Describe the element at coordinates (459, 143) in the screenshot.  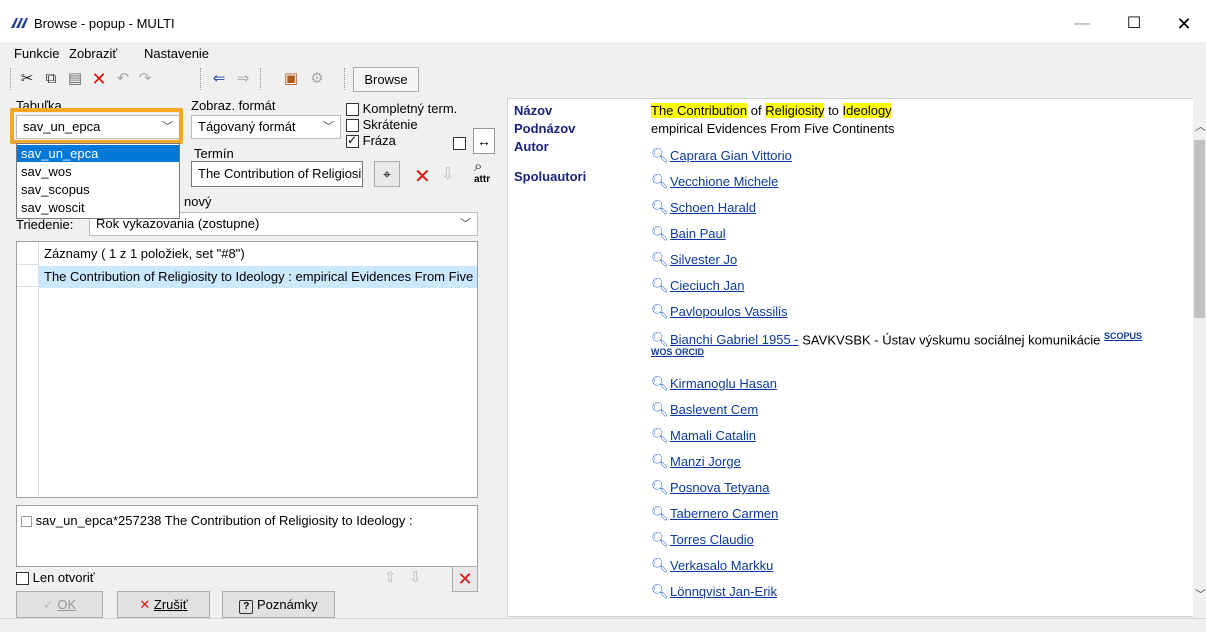
I see `extra-checkbox` at that location.